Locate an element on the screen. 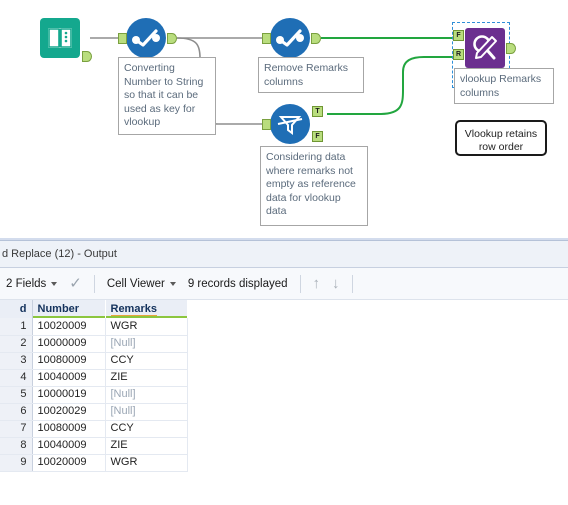 The width and height of the screenshot is (568, 505). filter-icon is located at coordinates (290, 124).